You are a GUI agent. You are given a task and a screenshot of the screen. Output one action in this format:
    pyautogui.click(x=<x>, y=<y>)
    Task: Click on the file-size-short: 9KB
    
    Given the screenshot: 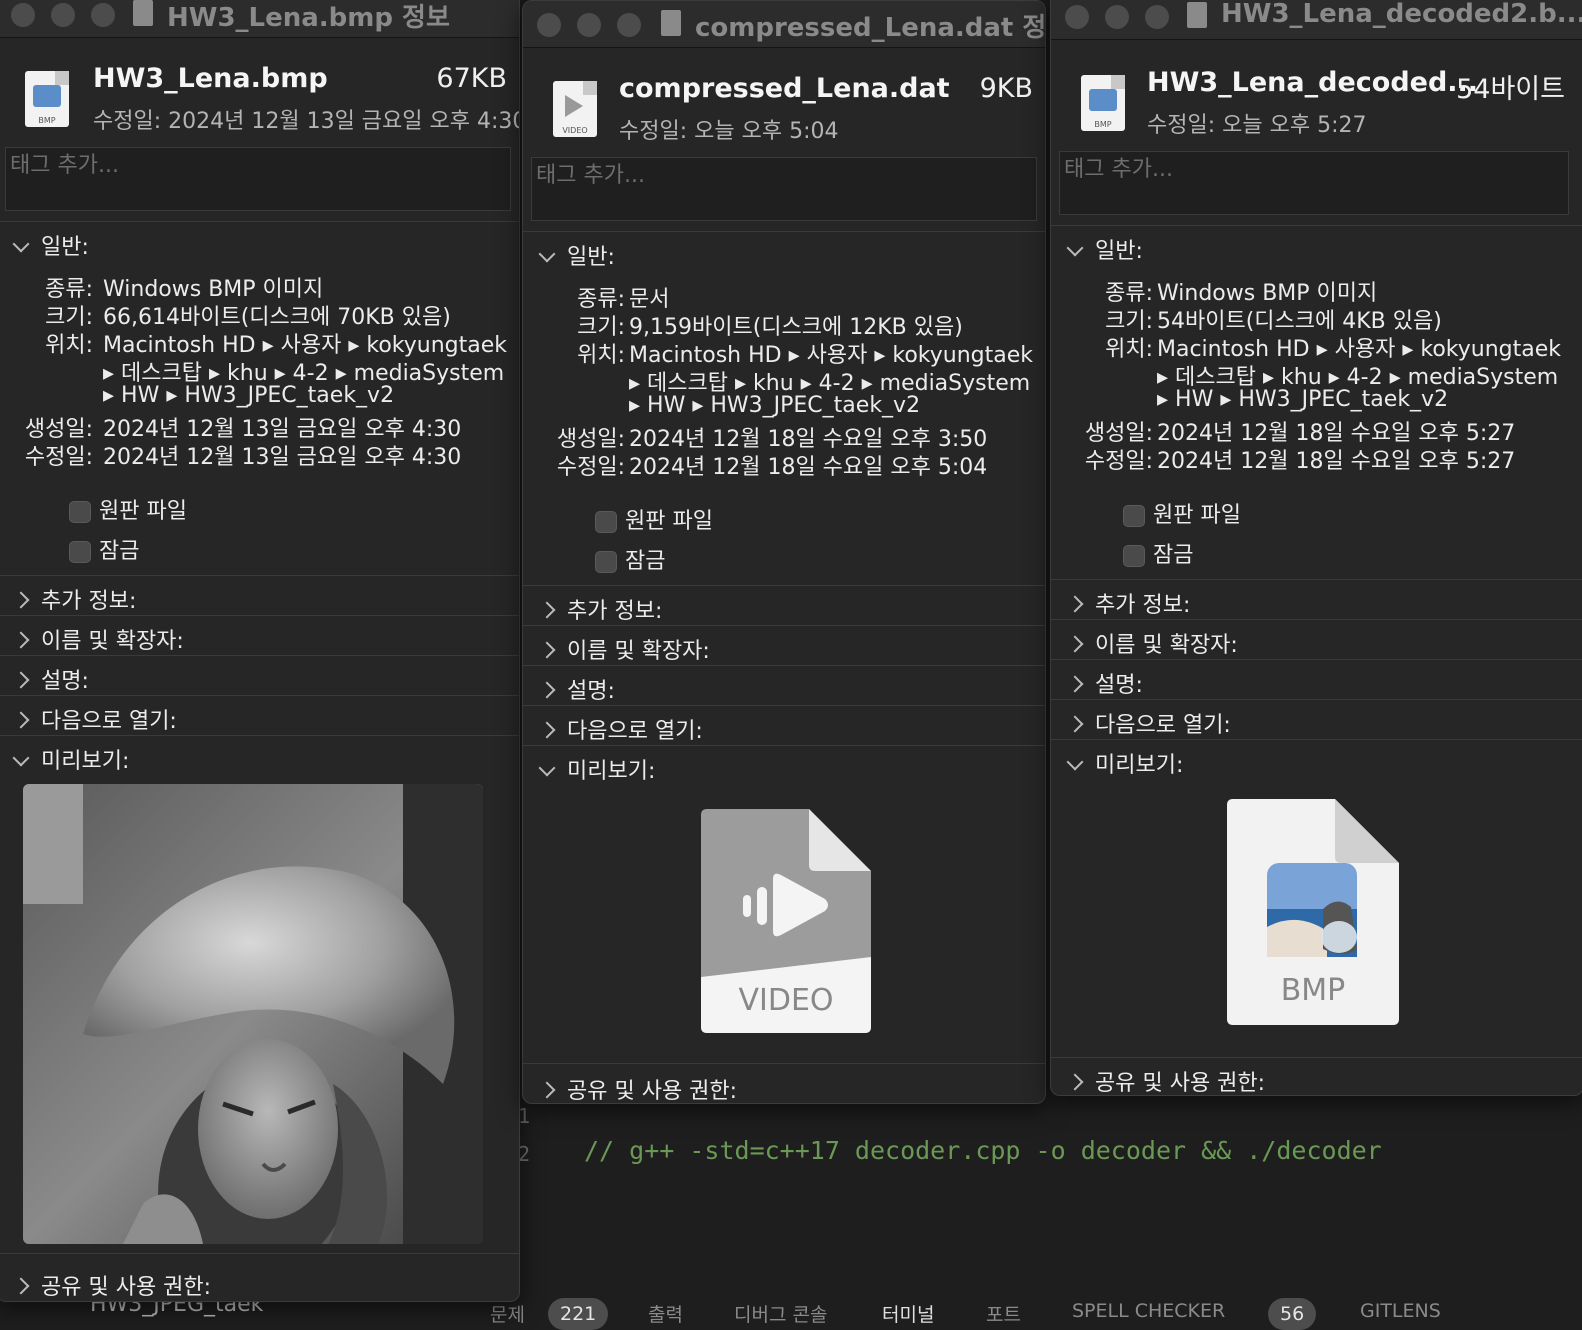 What is the action you would take?
    pyautogui.click(x=1006, y=88)
    